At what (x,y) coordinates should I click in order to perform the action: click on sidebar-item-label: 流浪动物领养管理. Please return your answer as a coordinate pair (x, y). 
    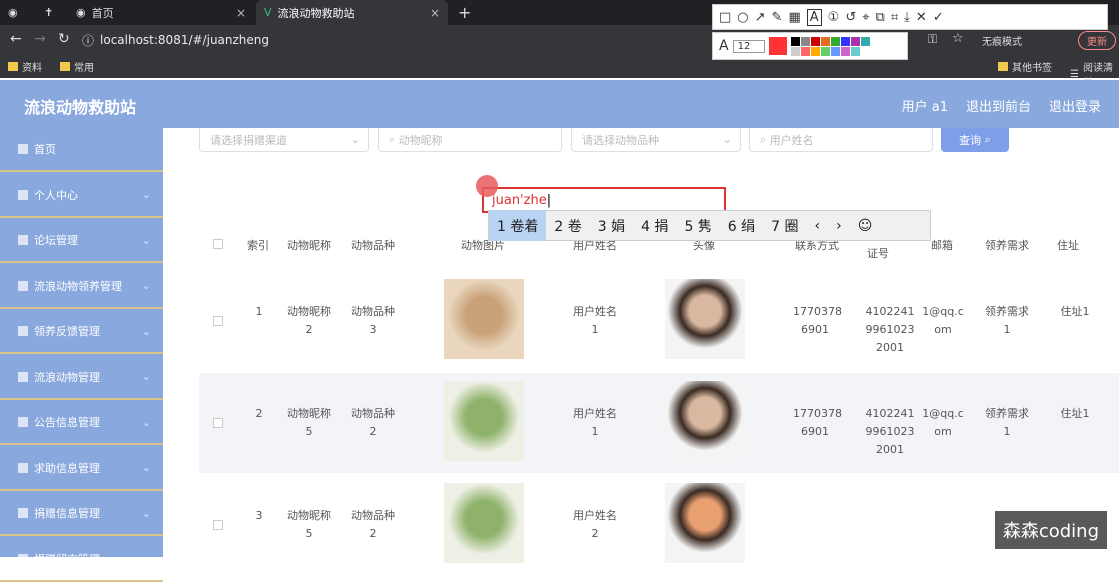
    Looking at the image, I should click on (78, 286).